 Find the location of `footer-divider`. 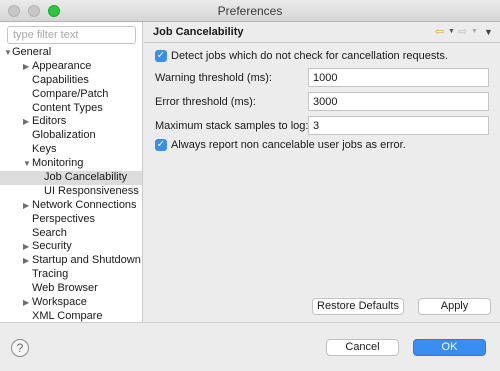

footer-divider is located at coordinates (250, 322).